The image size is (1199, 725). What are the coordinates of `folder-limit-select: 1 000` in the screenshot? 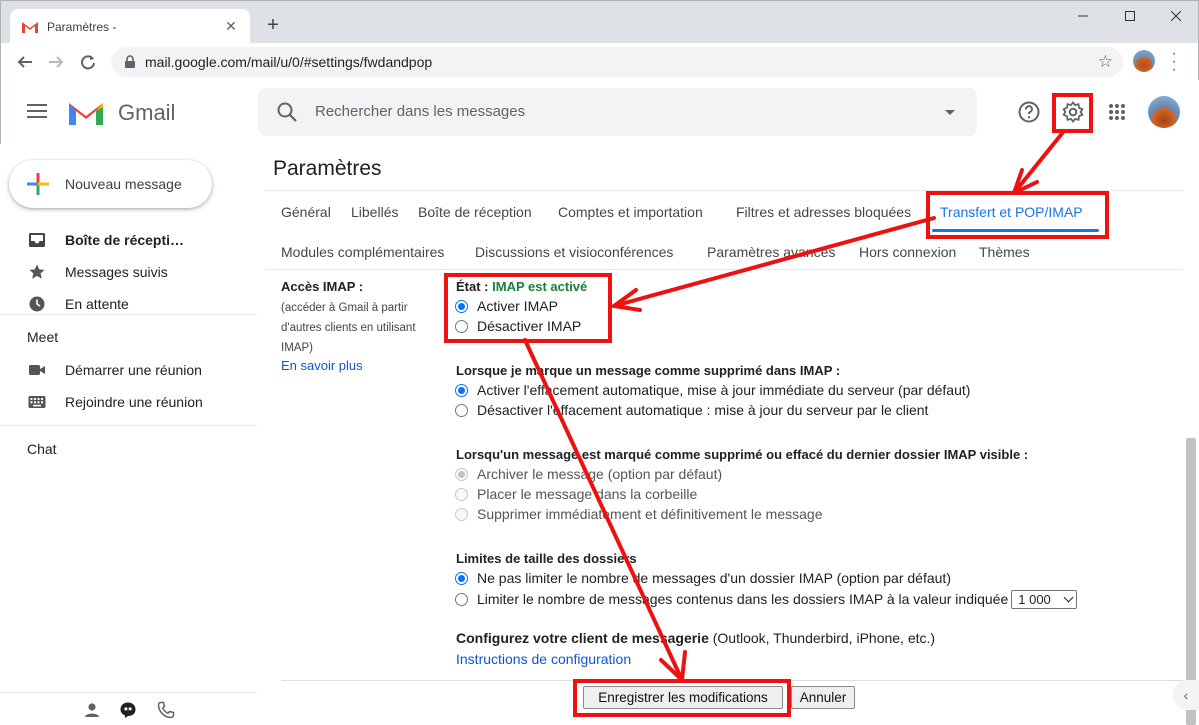 It's located at (1044, 599).